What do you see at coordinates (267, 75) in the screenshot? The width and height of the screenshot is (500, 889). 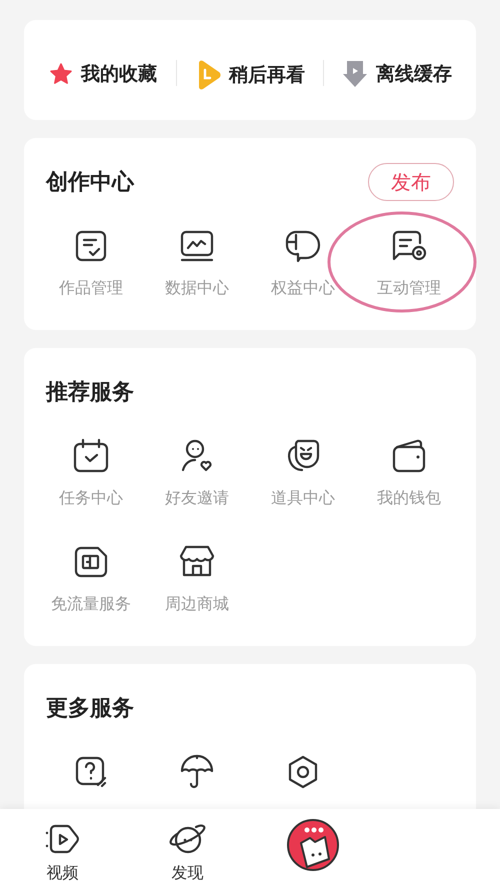 I see `shortcut-link: 稍后再看` at bounding box center [267, 75].